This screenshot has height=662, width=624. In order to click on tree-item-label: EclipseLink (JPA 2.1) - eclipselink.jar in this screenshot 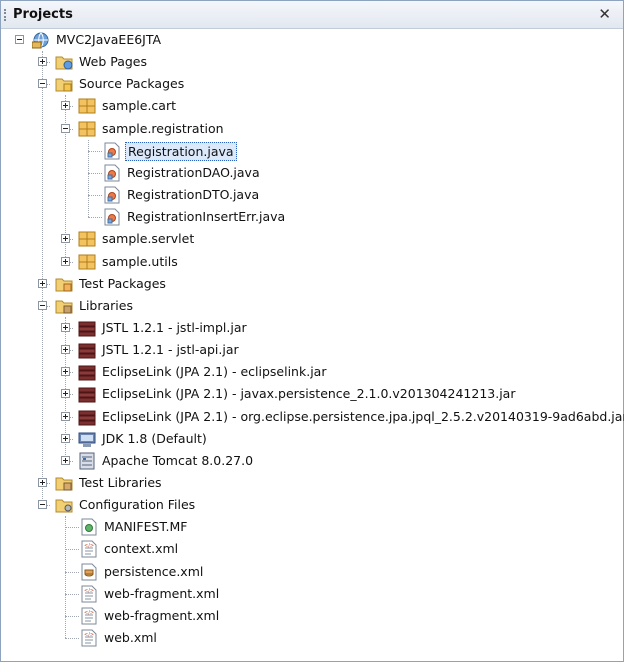, I will do `click(214, 371)`.